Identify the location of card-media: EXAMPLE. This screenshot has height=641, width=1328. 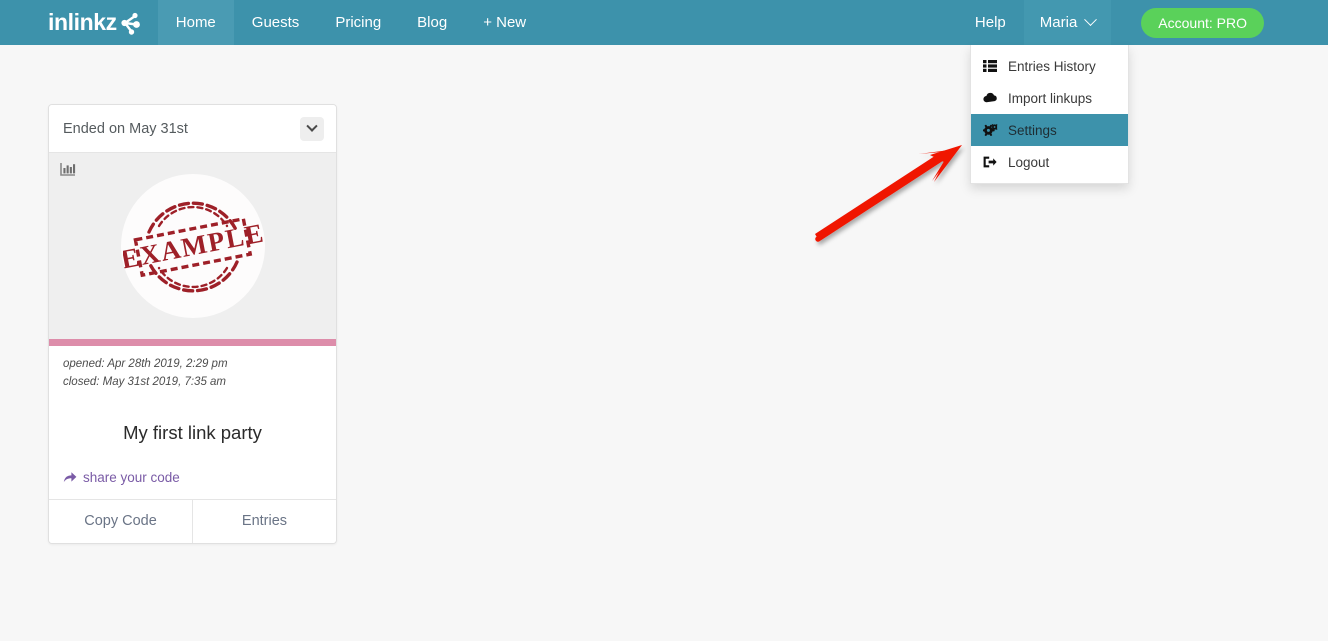
(192, 246).